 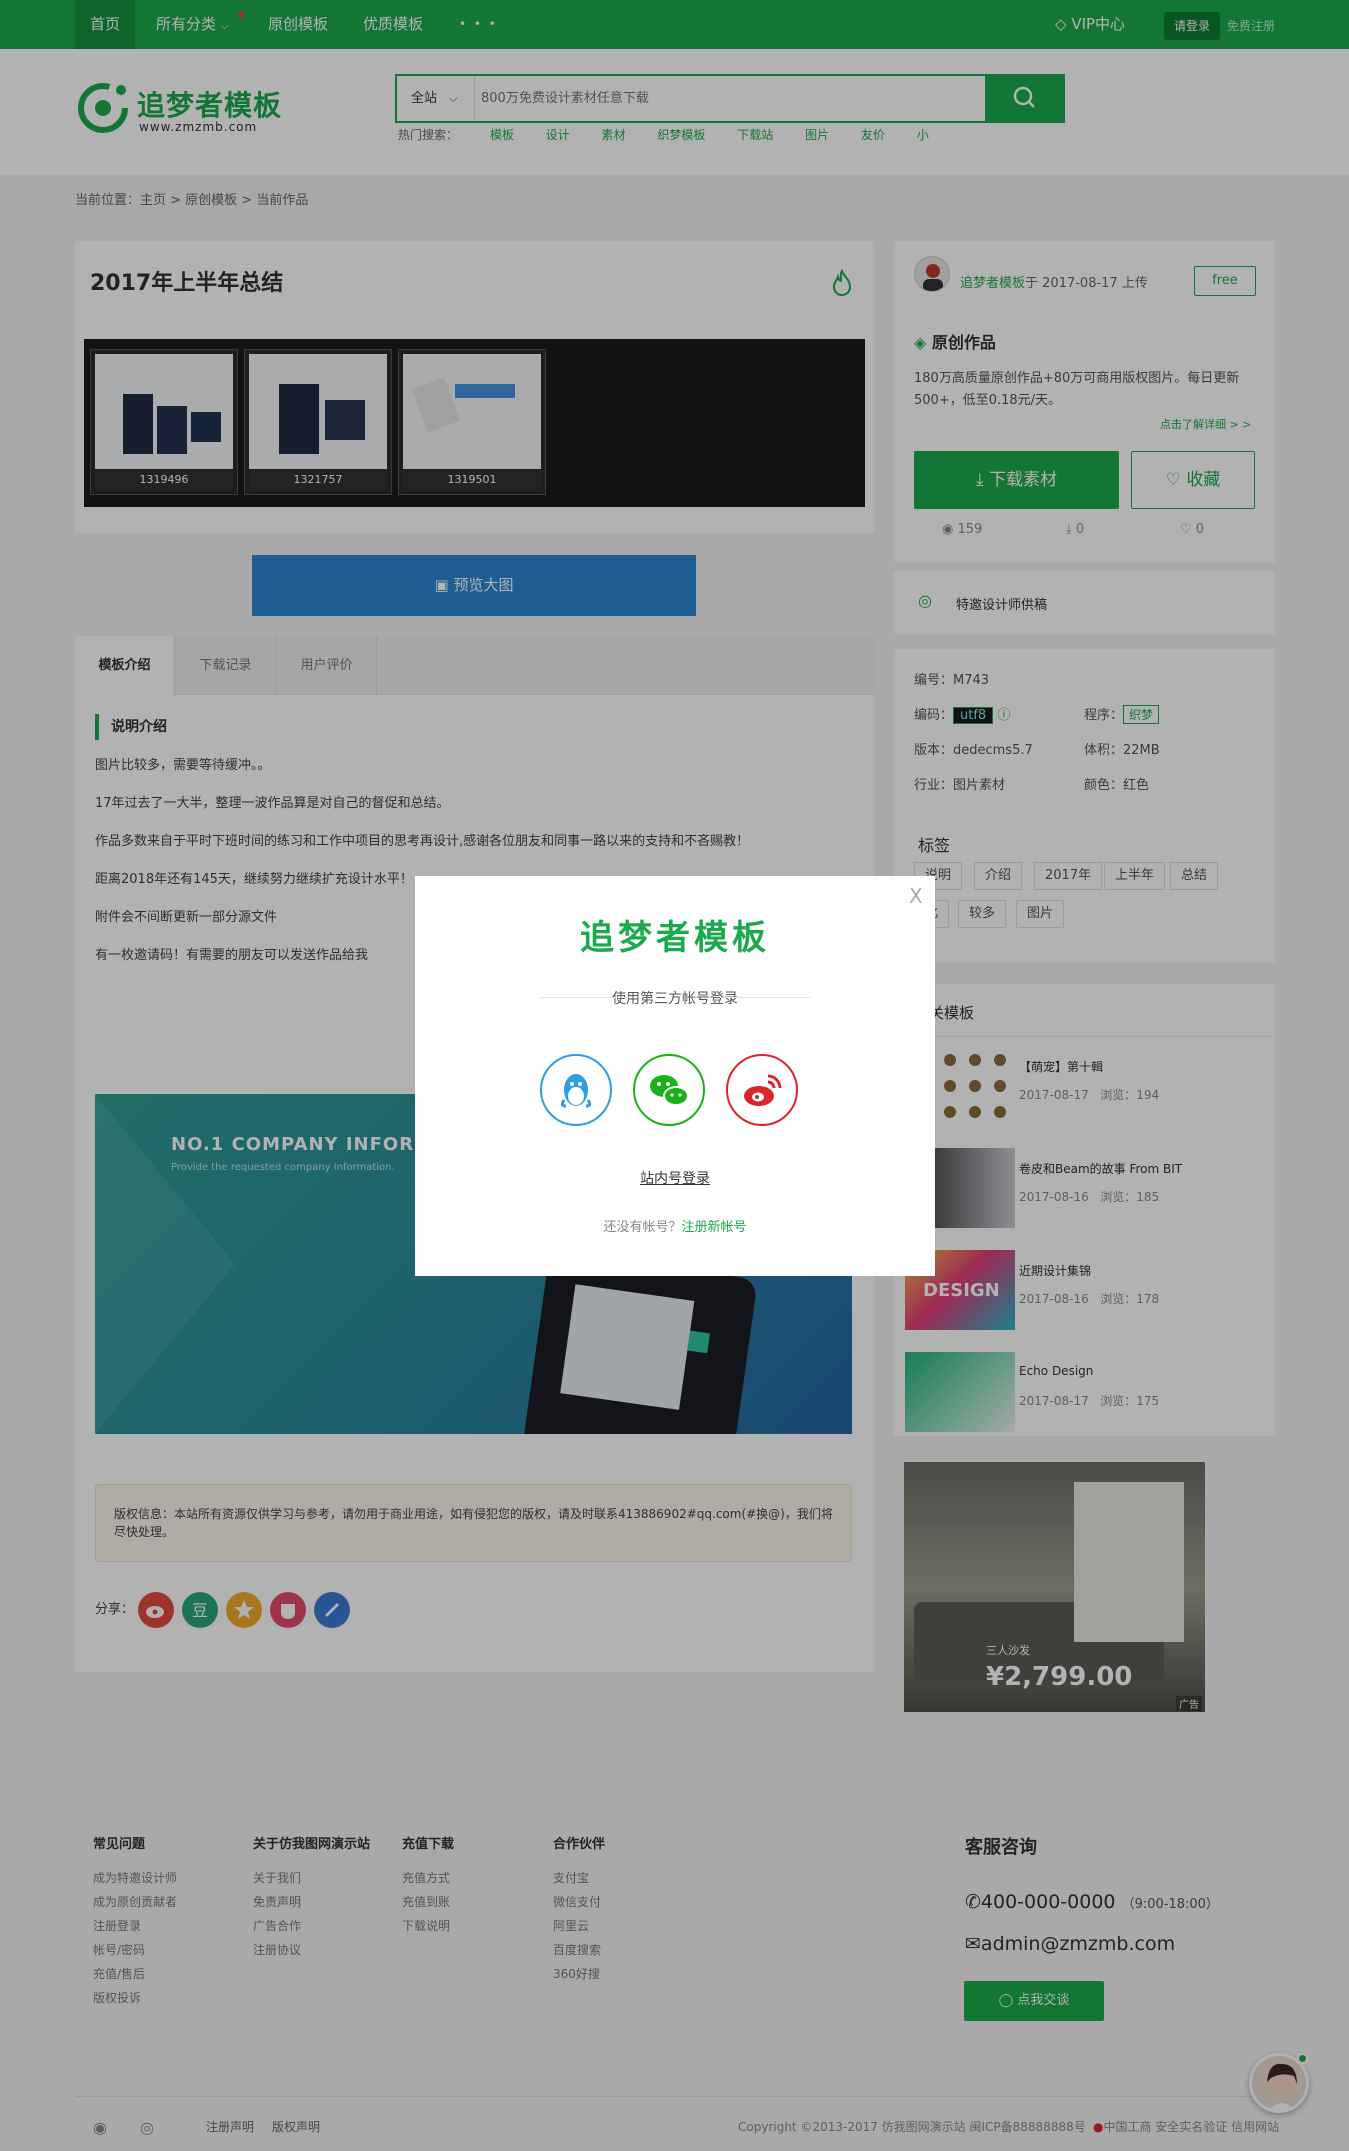 What do you see at coordinates (714, 1227) in the screenshot?
I see `register-new-account-link: 注册新帐号` at bounding box center [714, 1227].